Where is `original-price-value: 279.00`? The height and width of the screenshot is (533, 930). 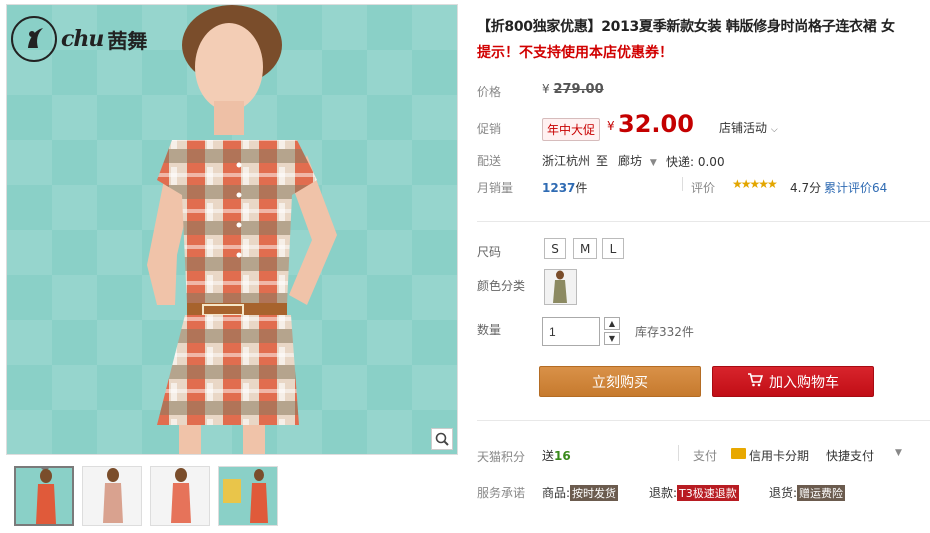 original-price-value: 279.00 is located at coordinates (578, 89).